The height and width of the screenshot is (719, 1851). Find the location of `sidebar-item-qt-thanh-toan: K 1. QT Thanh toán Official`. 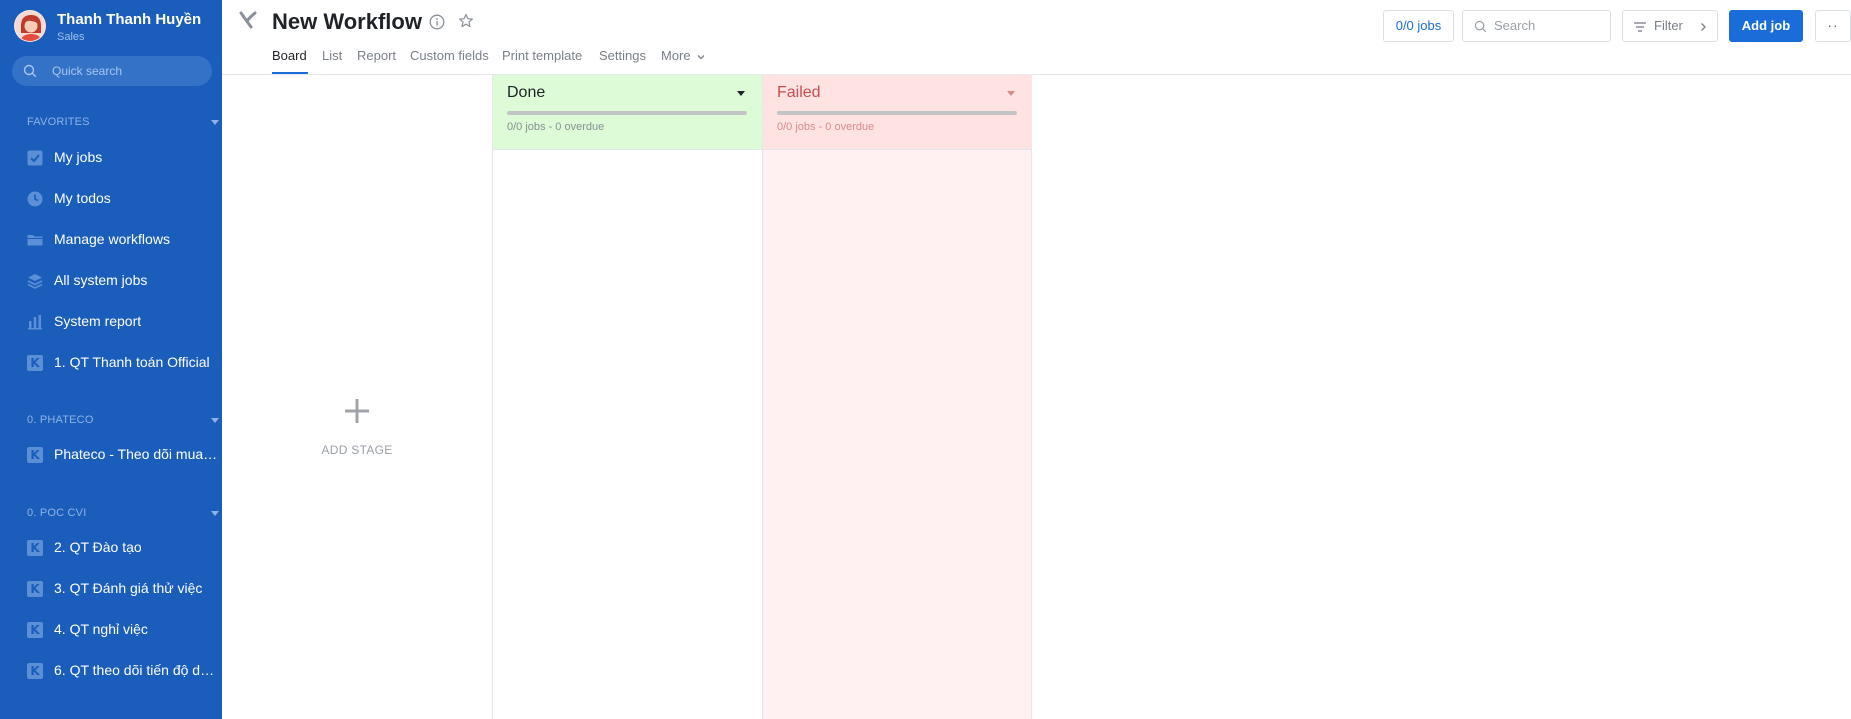

sidebar-item-qt-thanh-toan: K 1. QT Thanh toán Official is located at coordinates (111, 362).